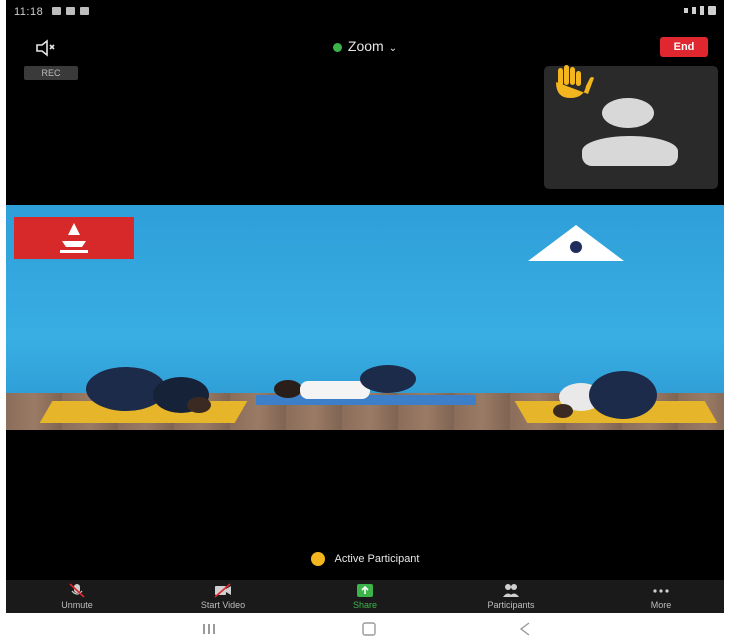 The height and width of the screenshot is (643, 730). What do you see at coordinates (77, 590) in the screenshot?
I see `microphone-muted-icon` at bounding box center [77, 590].